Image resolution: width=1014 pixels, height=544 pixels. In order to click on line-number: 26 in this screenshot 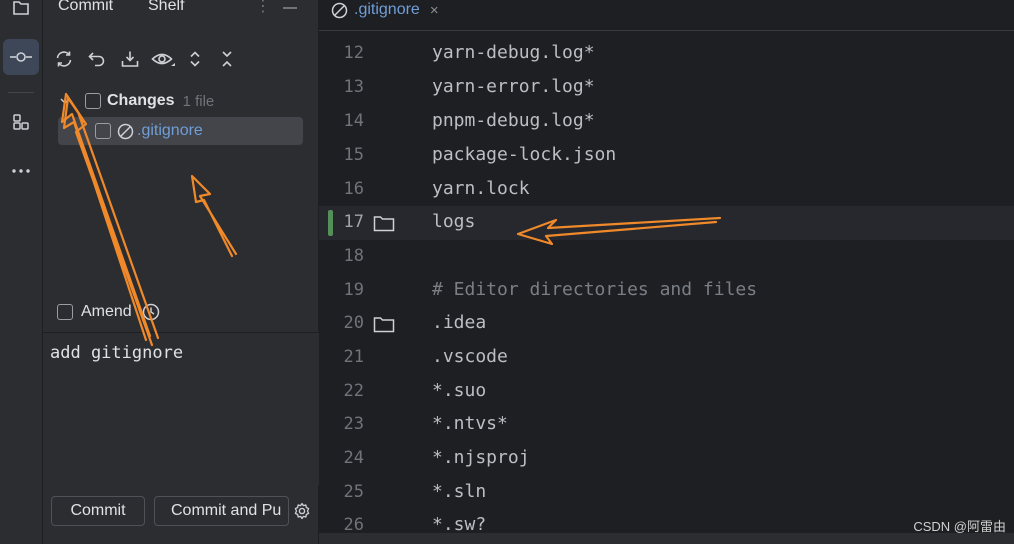, I will do `click(353, 525)`.